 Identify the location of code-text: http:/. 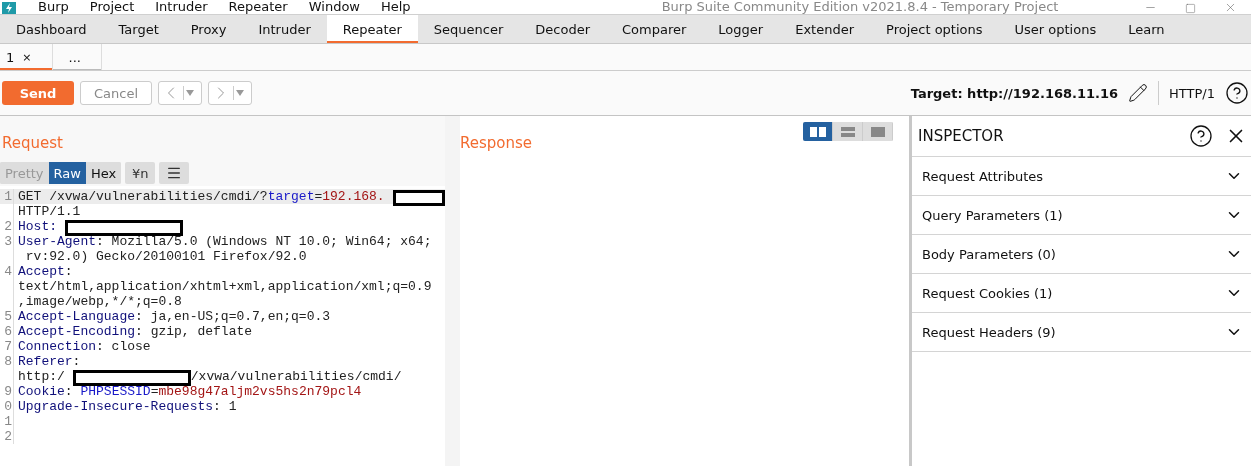
(41, 376).